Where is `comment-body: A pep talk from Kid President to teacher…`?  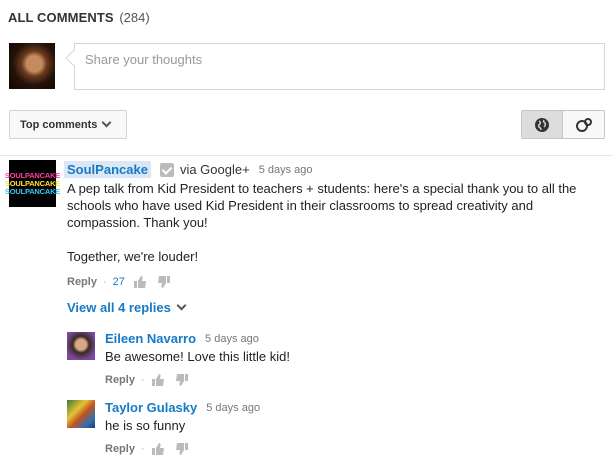 comment-body: A pep talk from Kid President to teacher… is located at coordinates (322, 205).